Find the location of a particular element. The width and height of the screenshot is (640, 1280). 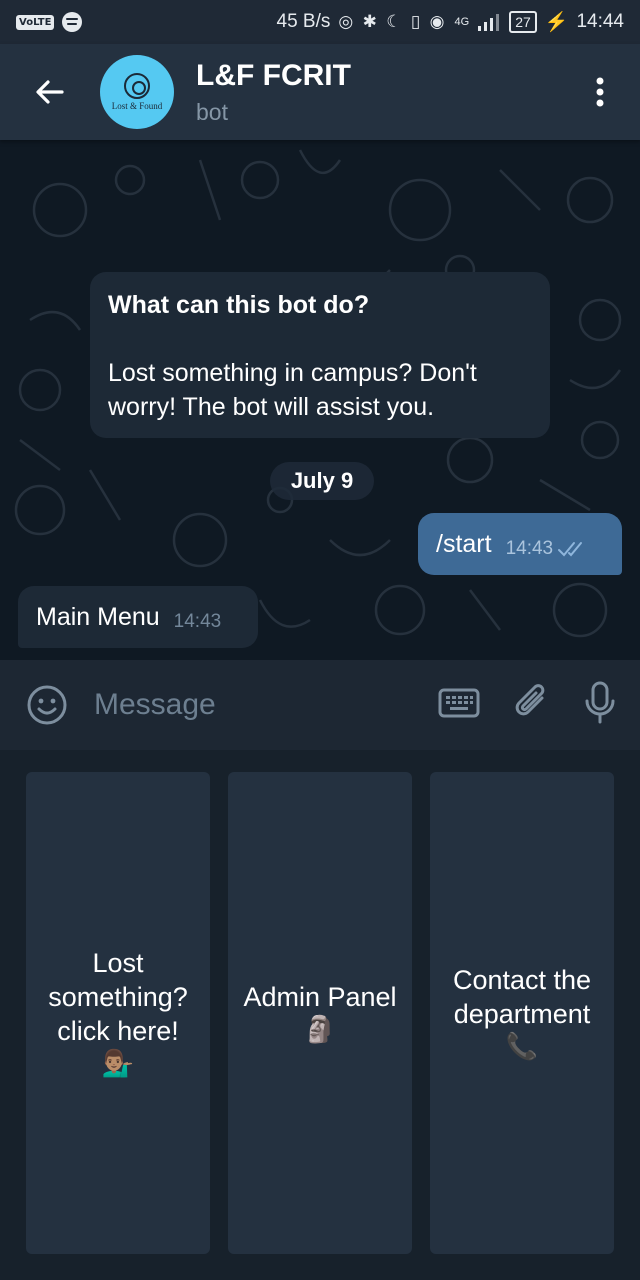

smiley-icon is located at coordinates (47, 705).